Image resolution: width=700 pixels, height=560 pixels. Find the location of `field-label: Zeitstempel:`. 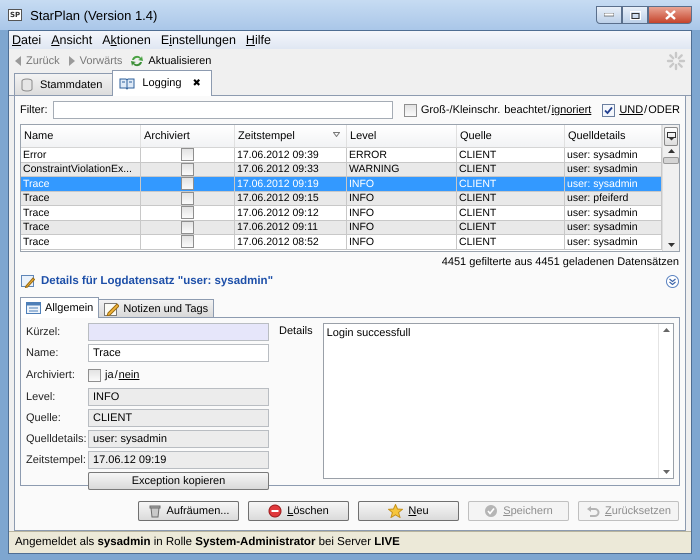

field-label: Zeitstempel: is located at coordinates (56, 460).